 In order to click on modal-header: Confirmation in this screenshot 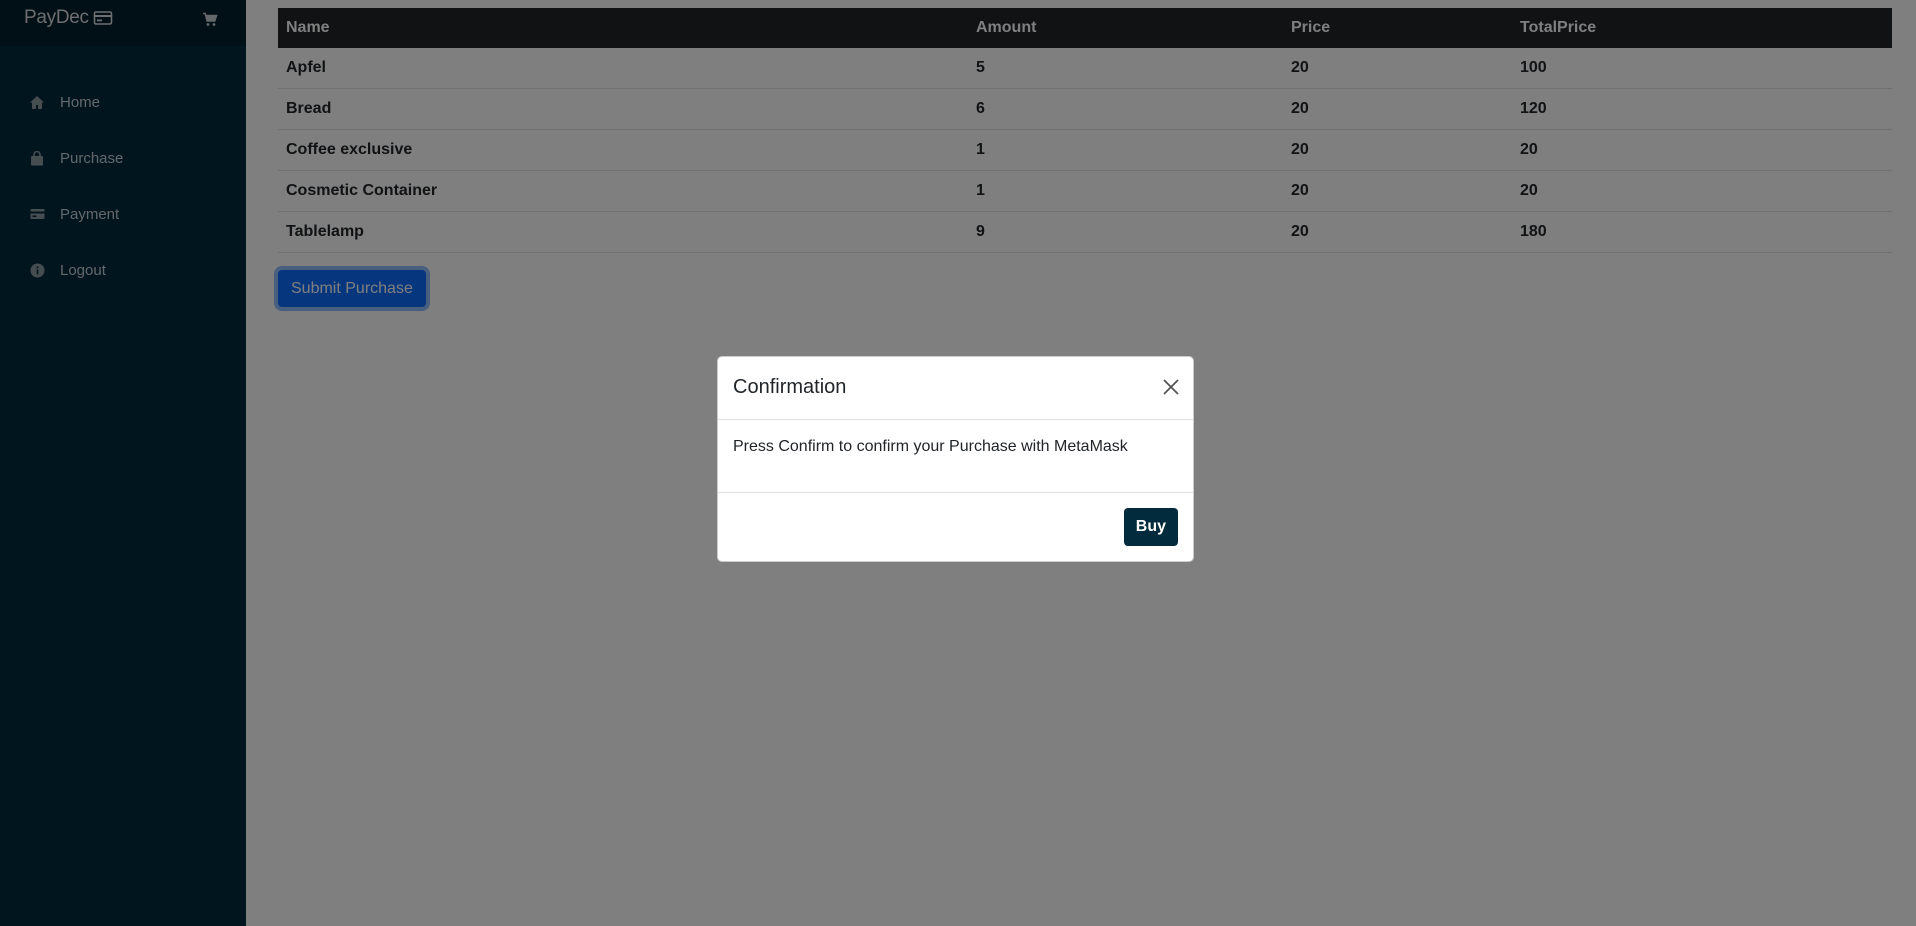, I will do `click(955, 388)`.